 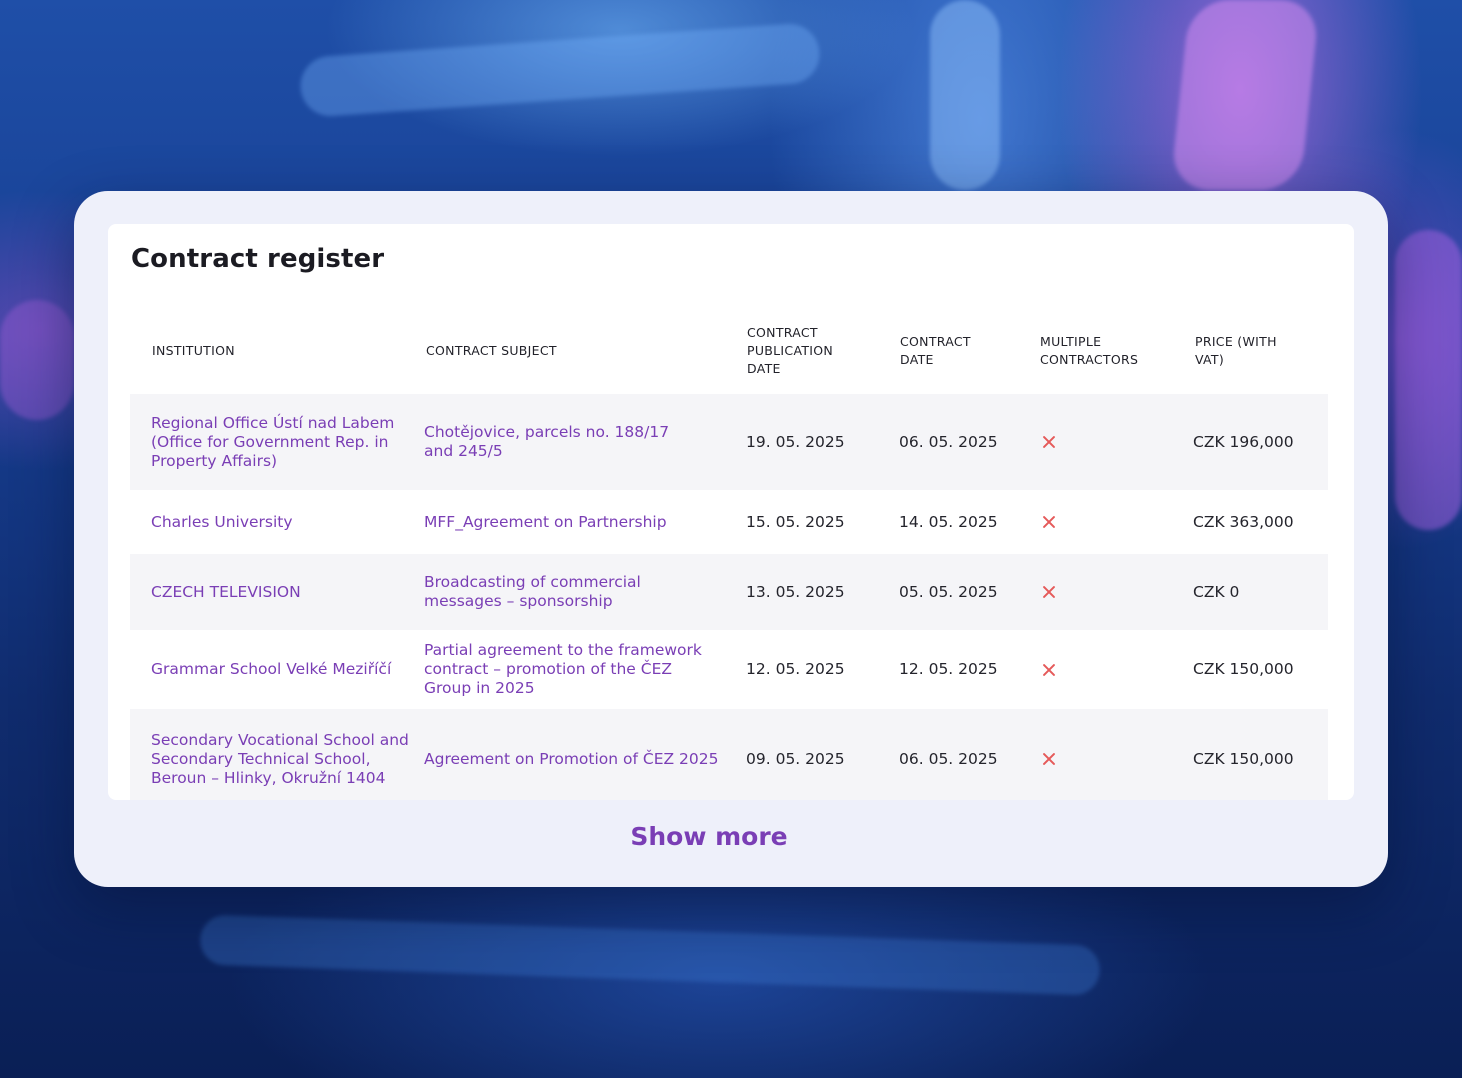 What do you see at coordinates (795, 669) in the screenshot?
I see `publication-date: 12. 05. 2025` at bounding box center [795, 669].